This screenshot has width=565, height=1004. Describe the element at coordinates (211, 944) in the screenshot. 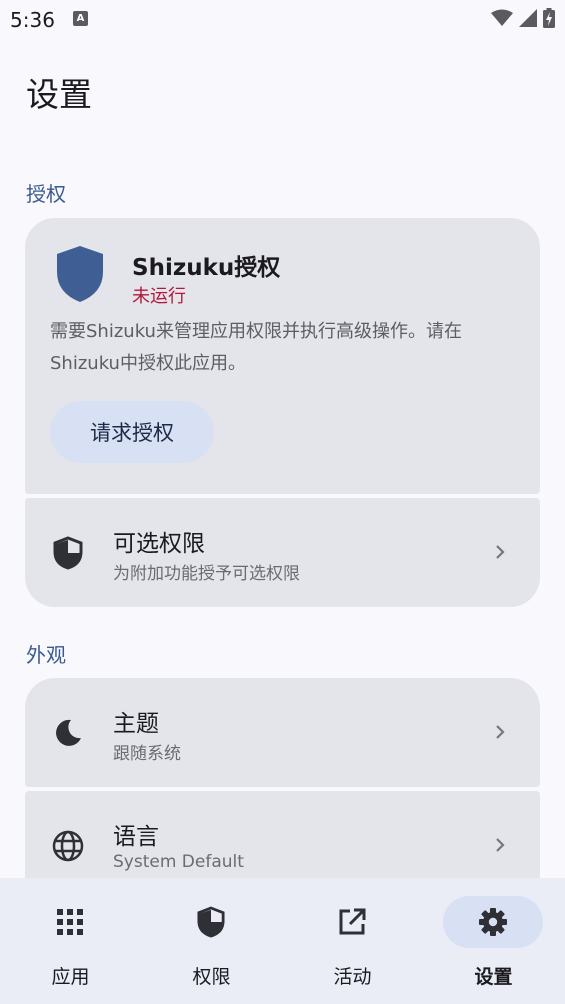

I see `nav-item-permissions: 权限` at that location.